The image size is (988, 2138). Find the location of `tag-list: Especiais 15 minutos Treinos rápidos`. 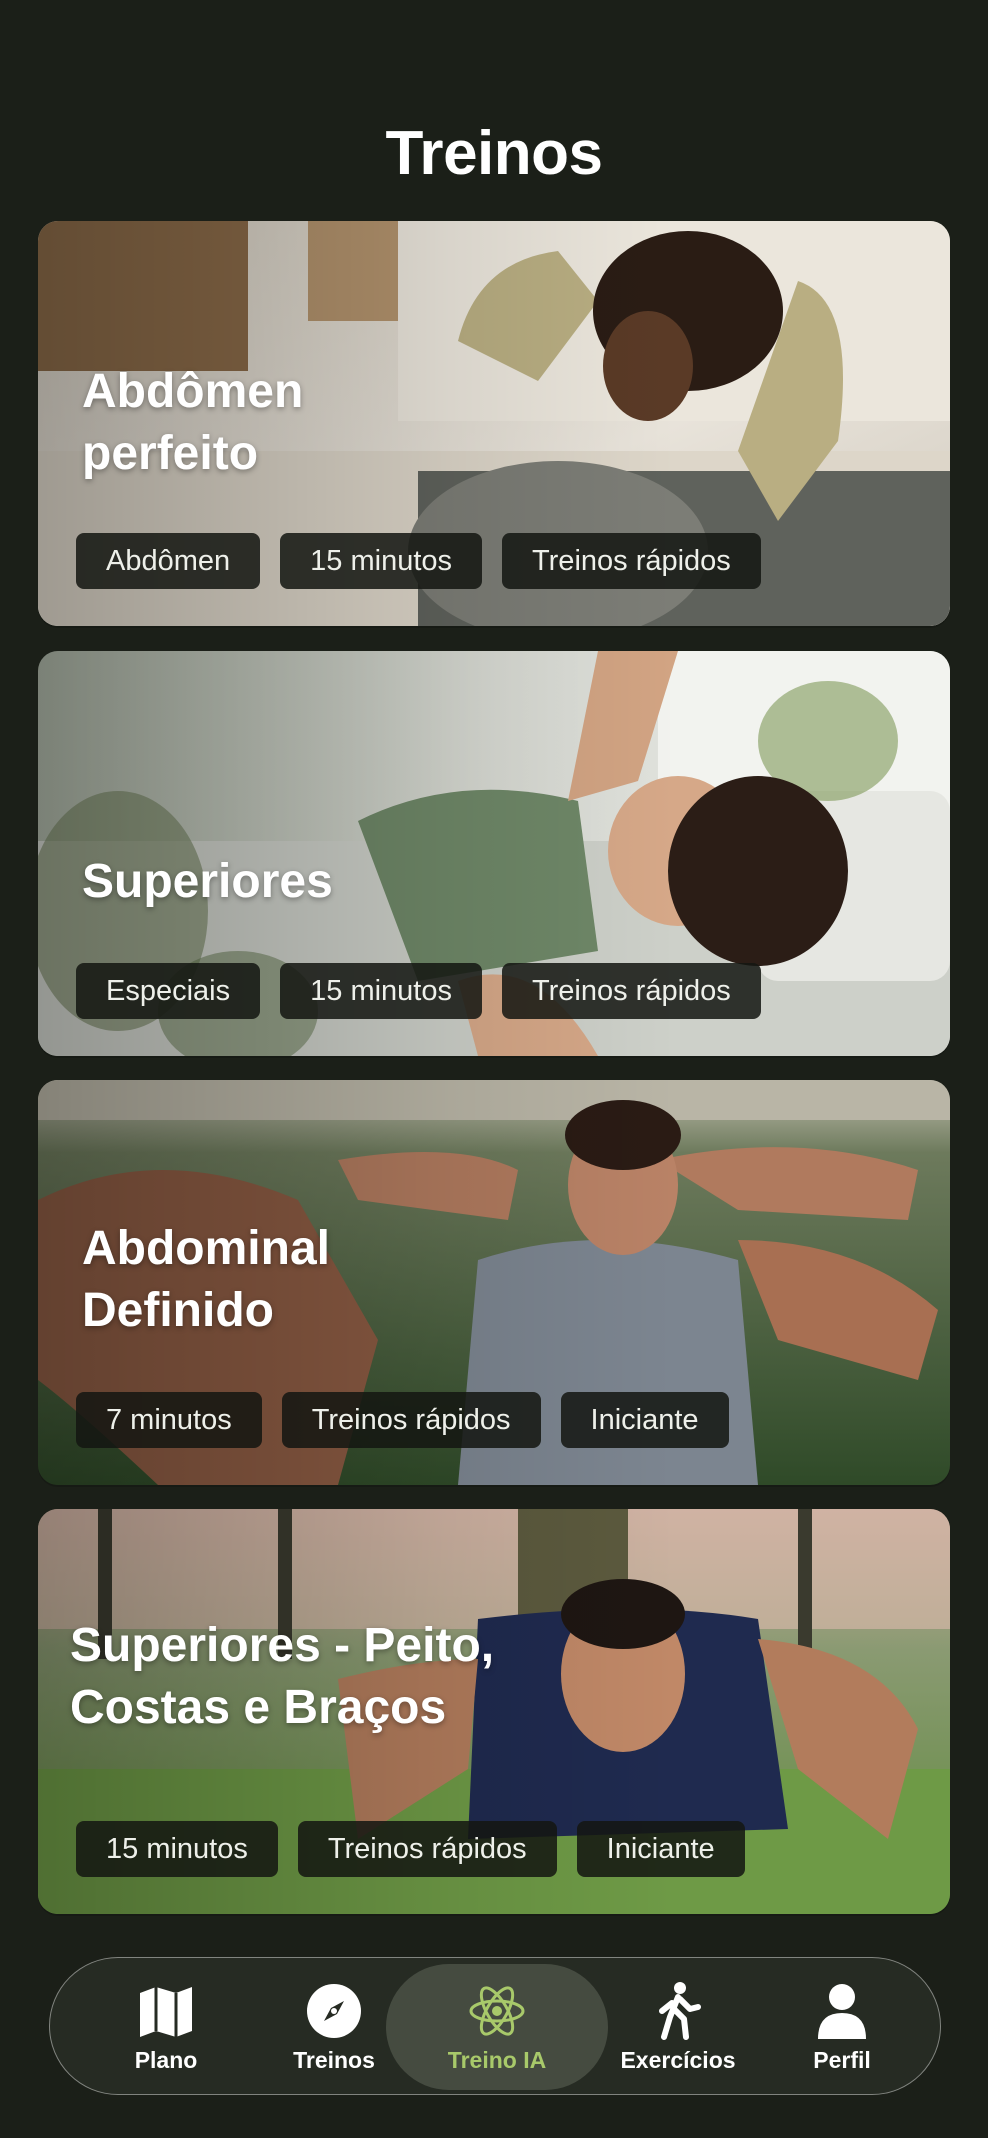

tag-list: Especiais 15 minutos Treinos rápidos is located at coordinates (418, 991).